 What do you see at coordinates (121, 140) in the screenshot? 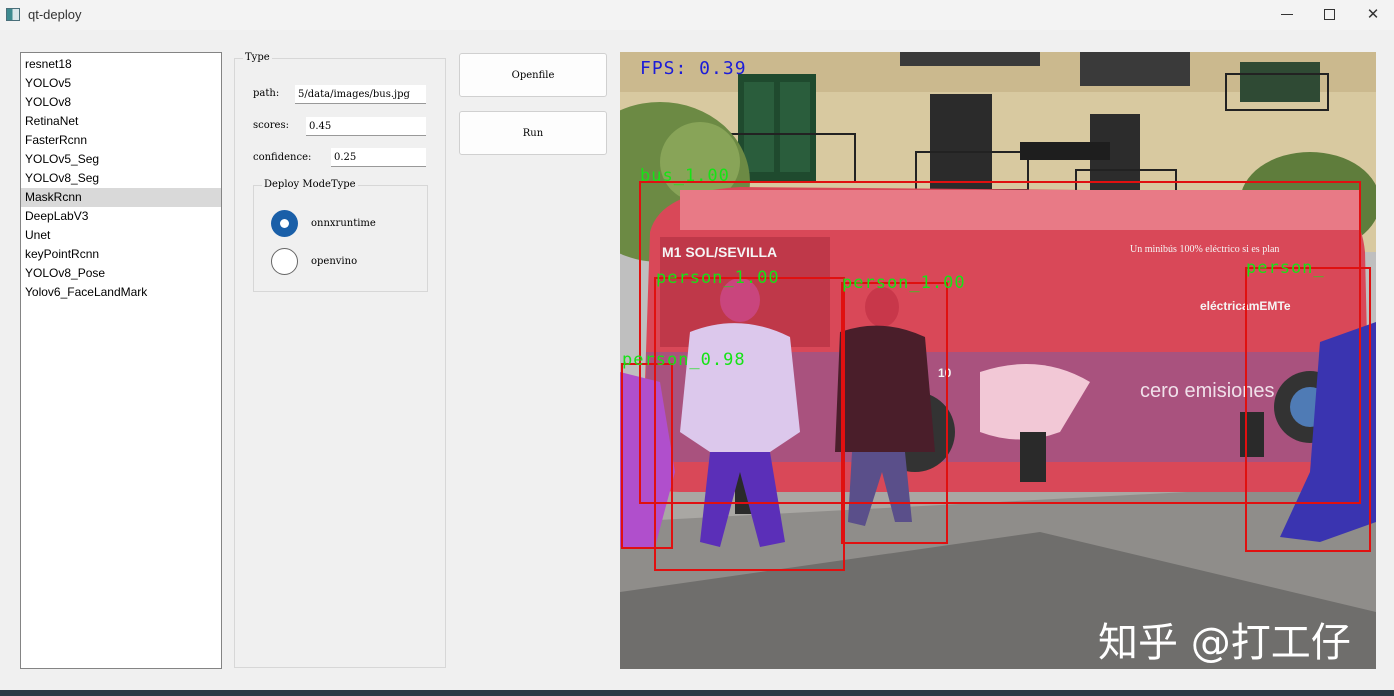
I see `model-list-item: FasterRcnn` at bounding box center [121, 140].